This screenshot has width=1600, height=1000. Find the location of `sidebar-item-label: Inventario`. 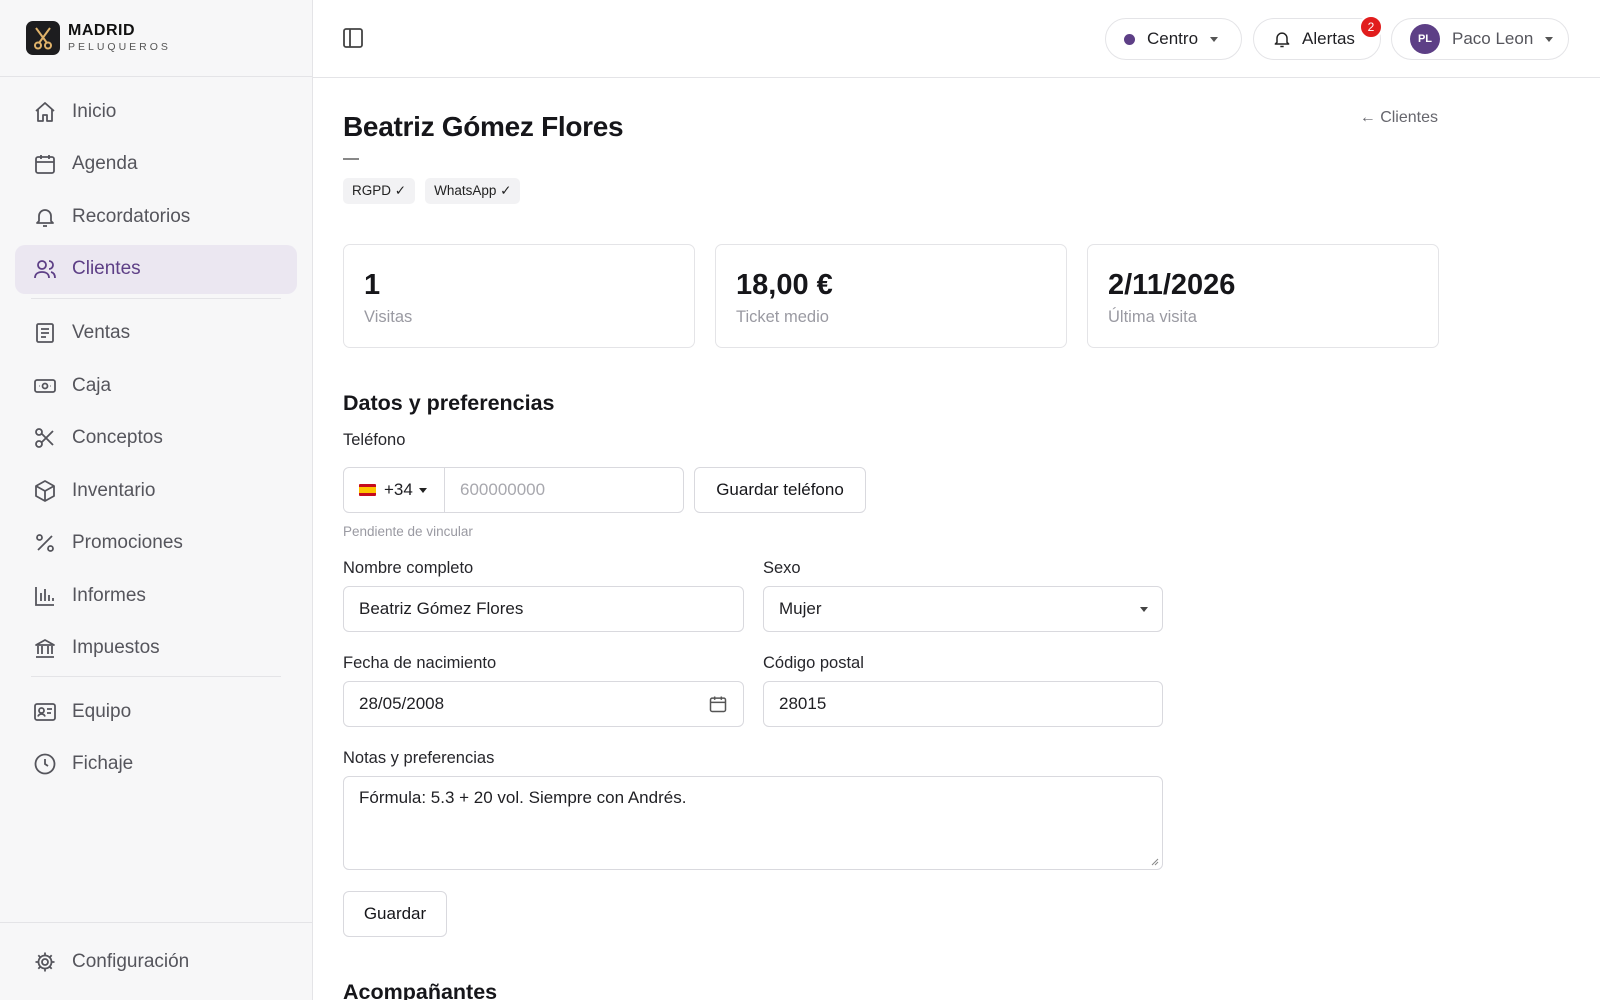

sidebar-item-label: Inventario is located at coordinates (114, 490).